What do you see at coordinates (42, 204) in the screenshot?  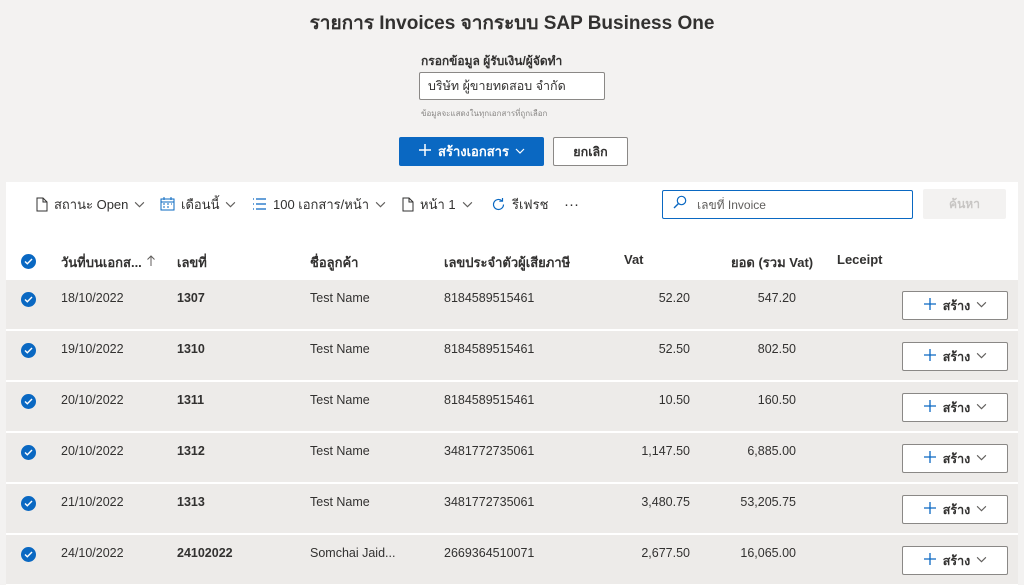 I see `document-icon` at bounding box center [42, 204].